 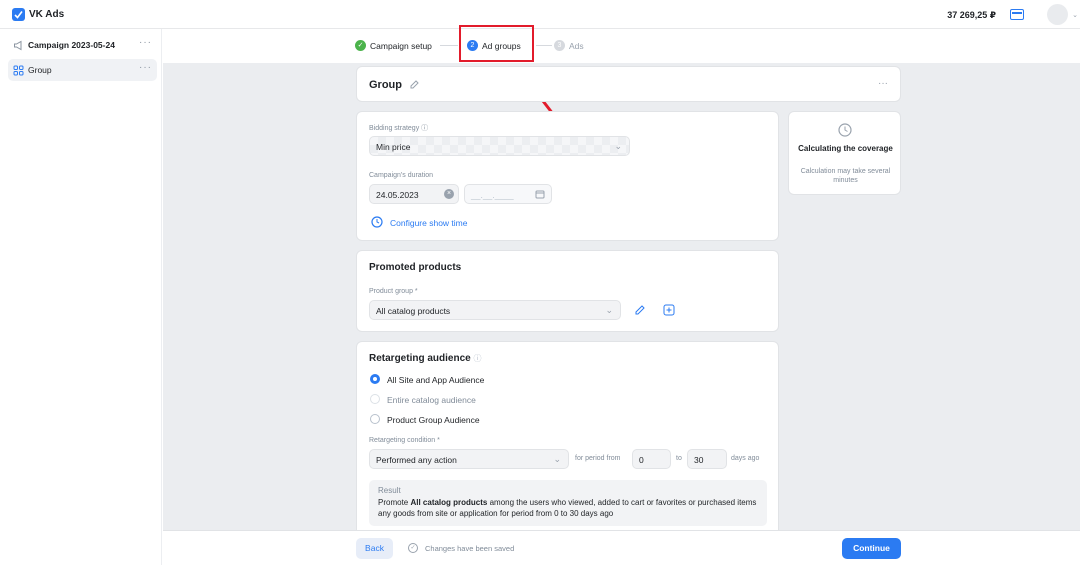 I want to click on period-from-label: for period from, so click(x=598, y=458).